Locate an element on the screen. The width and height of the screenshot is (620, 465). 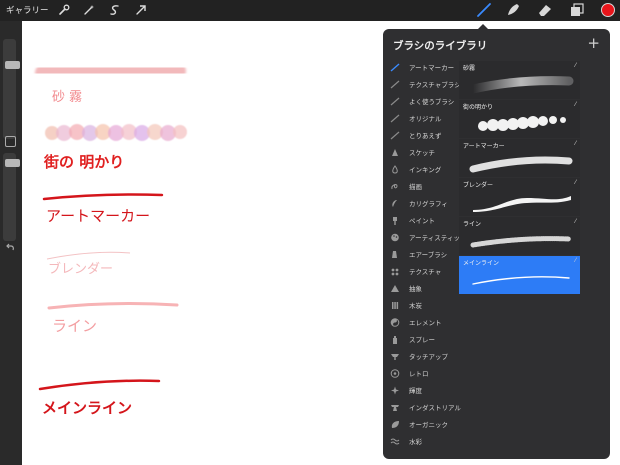
category-favorites: よく使うブラシ is located at coordinates (422, 101).